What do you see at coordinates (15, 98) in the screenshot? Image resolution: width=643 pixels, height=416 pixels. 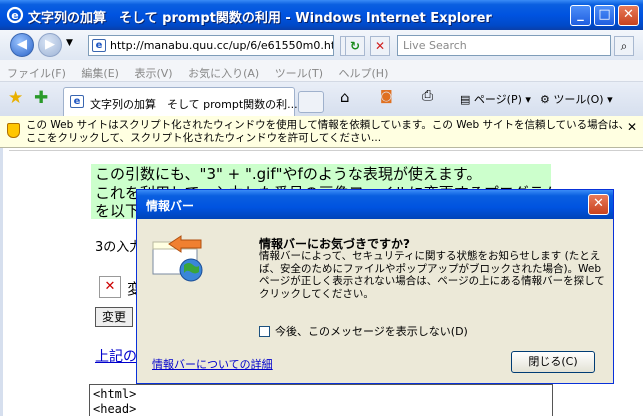 I see `favorites-star-icon: ★` at bounding box center [15, 98].